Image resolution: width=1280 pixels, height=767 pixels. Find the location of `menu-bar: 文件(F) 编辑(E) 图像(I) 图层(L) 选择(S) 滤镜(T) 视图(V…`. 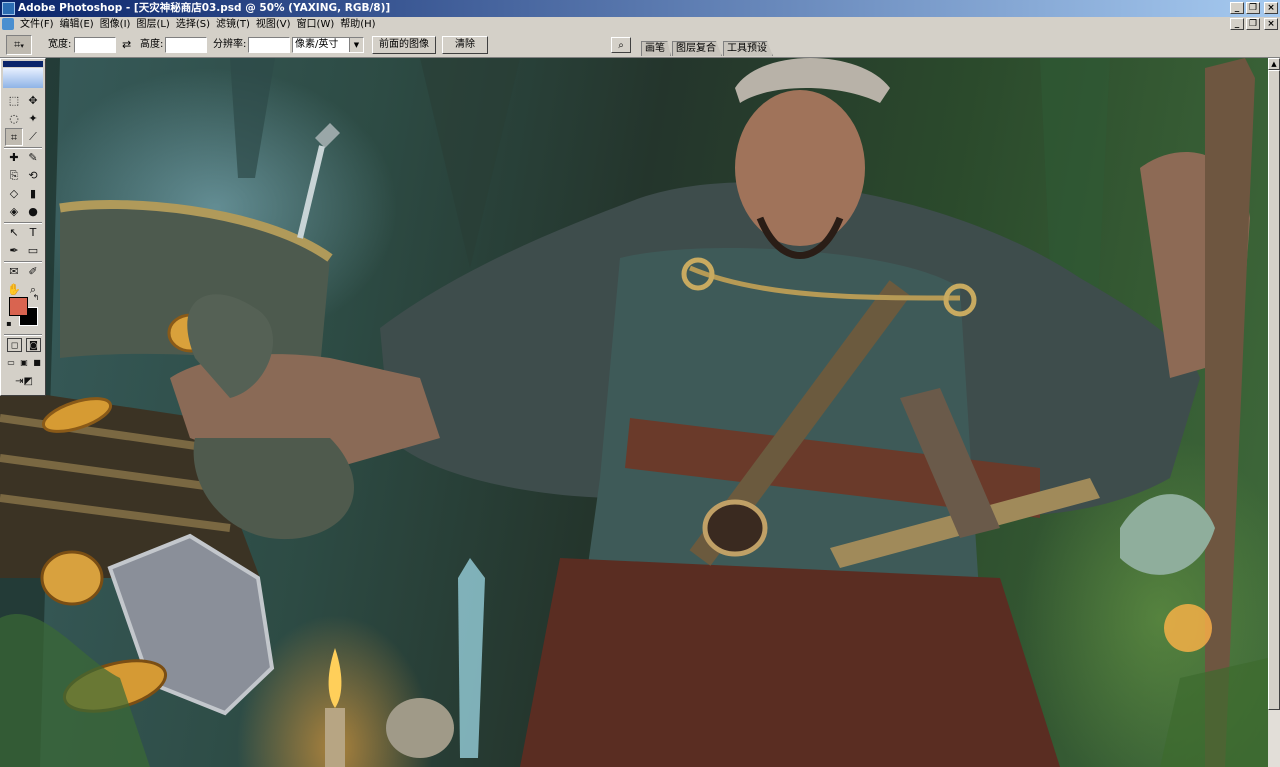

menu-bar: 文件(F) 编辑(E) 图像(I) 图层(L) 选择(S) 滤镜(T) 视图(V… is located at coordinates (640, 25).